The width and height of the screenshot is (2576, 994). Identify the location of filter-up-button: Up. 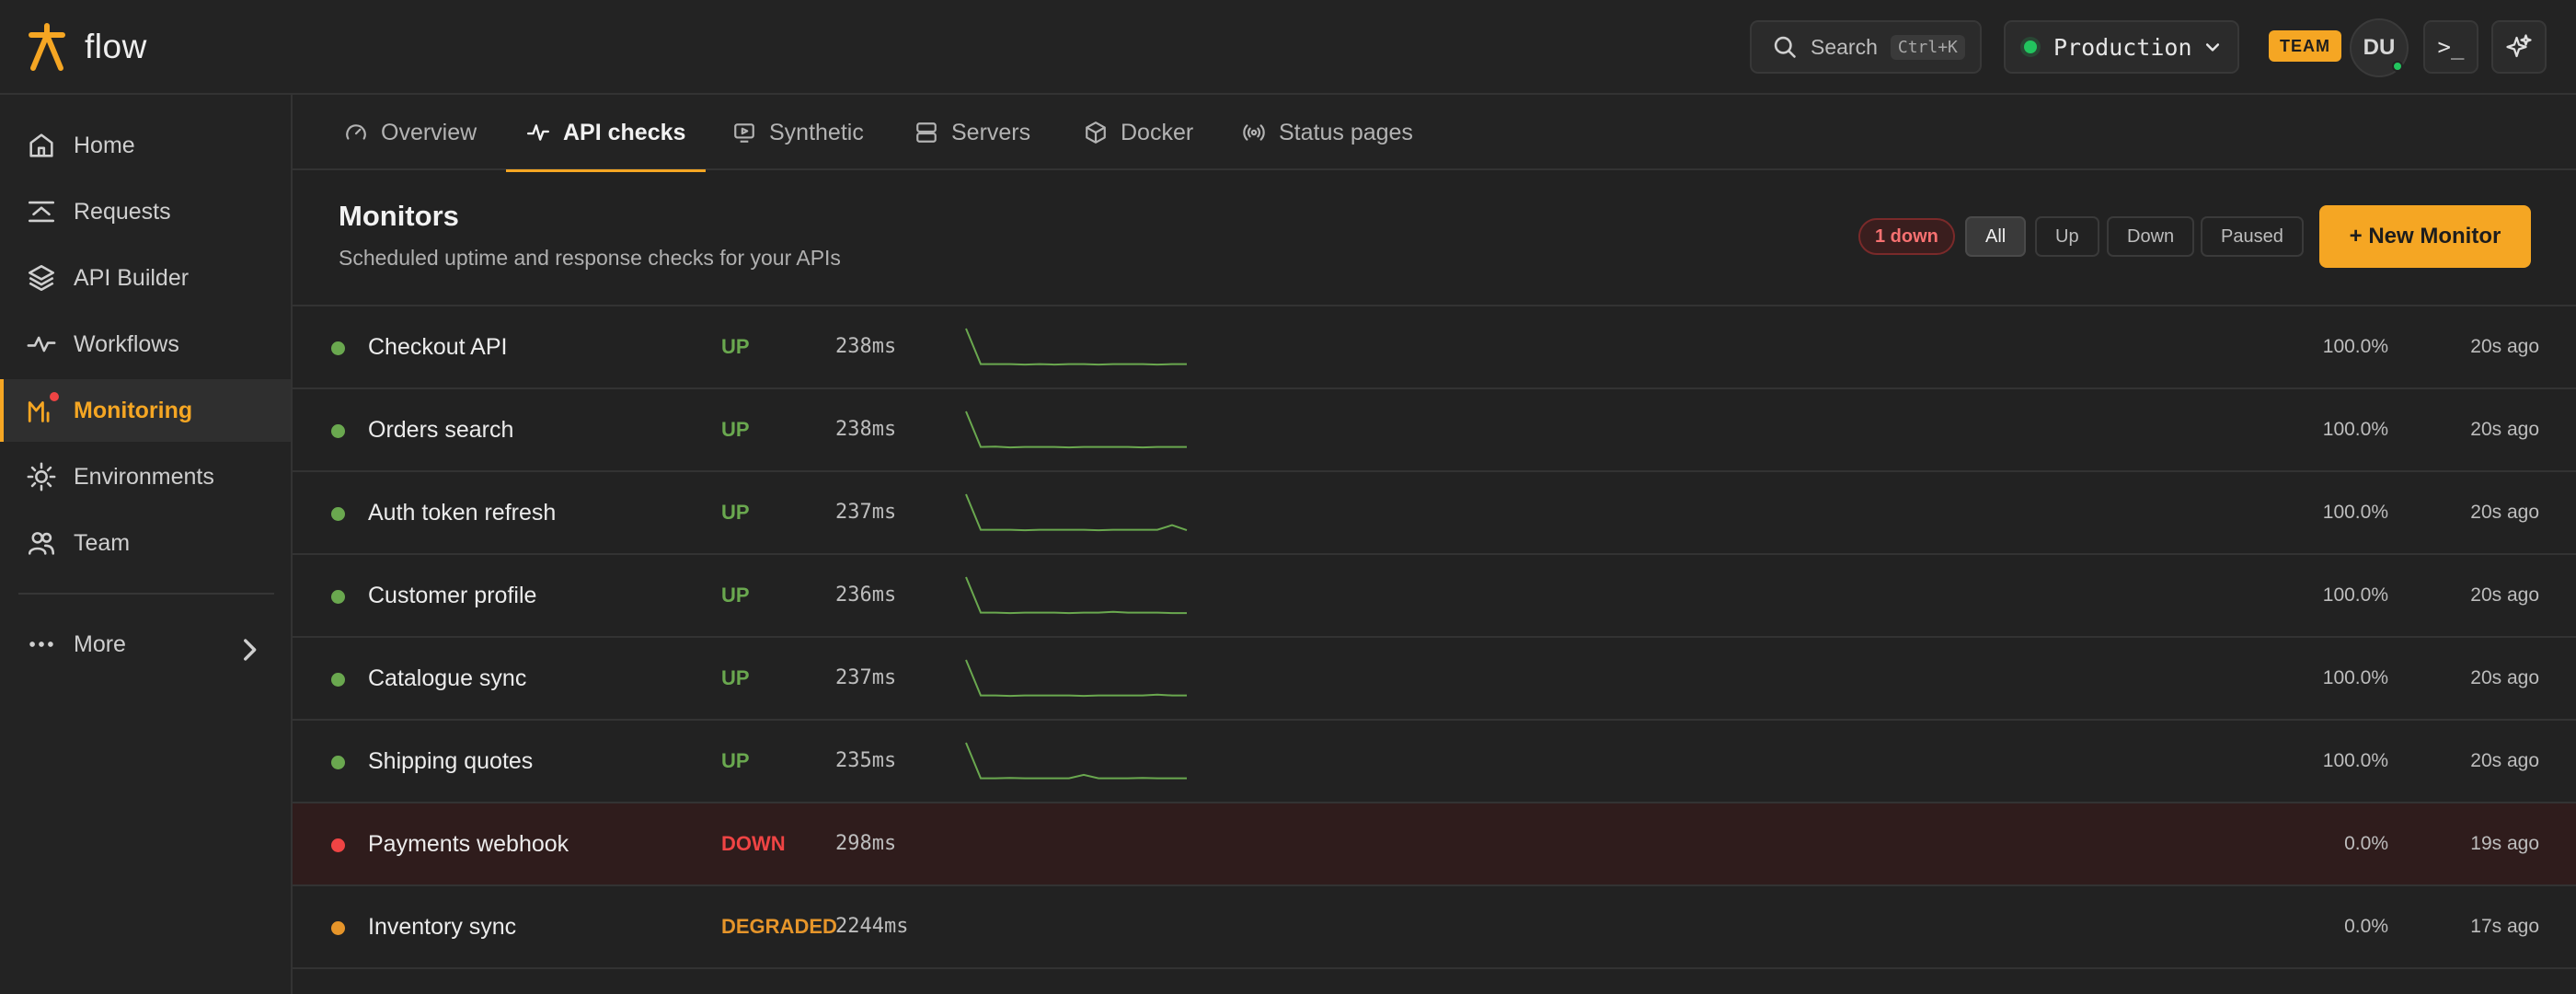
(2067, 236).